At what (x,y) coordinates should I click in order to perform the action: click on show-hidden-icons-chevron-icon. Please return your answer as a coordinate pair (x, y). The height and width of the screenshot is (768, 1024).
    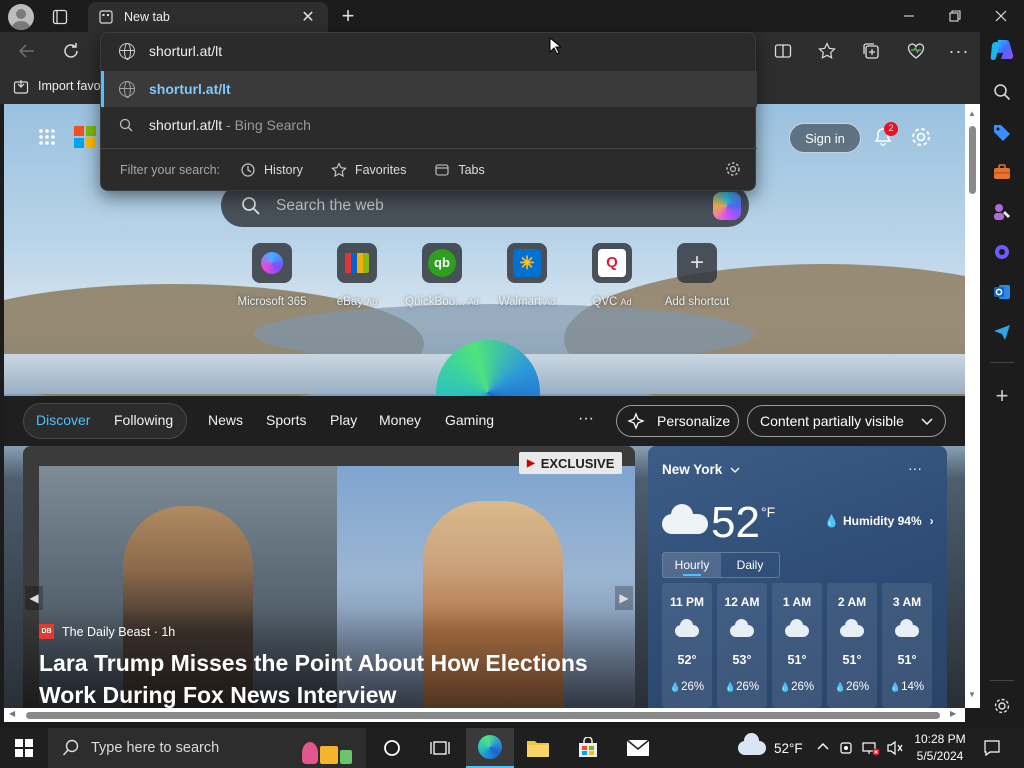
    Looking at the image, I should click on (823, 747).